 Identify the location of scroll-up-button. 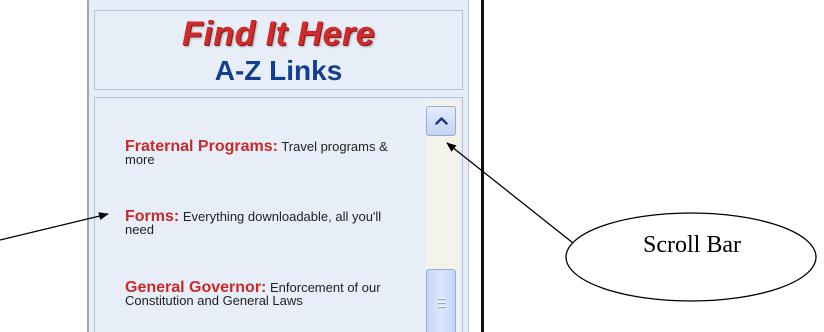
(441, 121).